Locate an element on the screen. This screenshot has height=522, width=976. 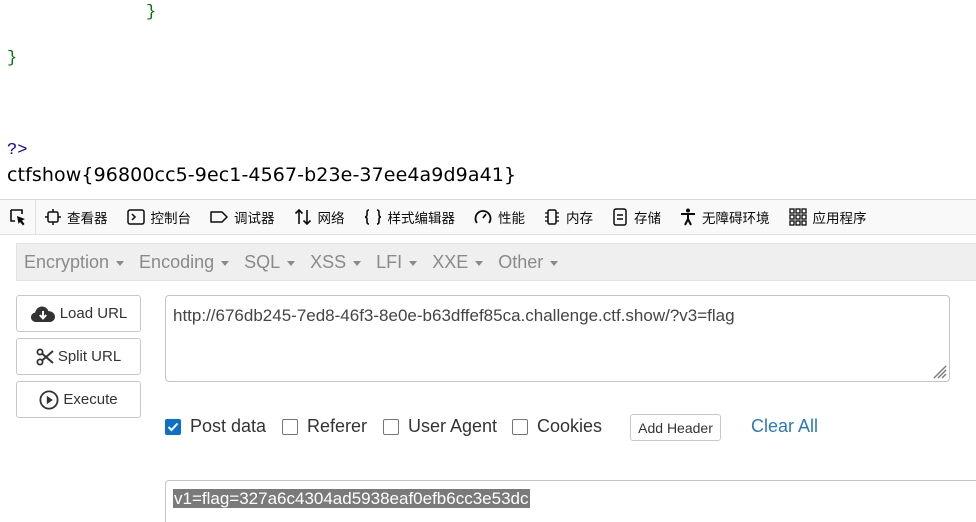
tab-accessibility: 无障碍环境 is located at coordinates (725, 217).